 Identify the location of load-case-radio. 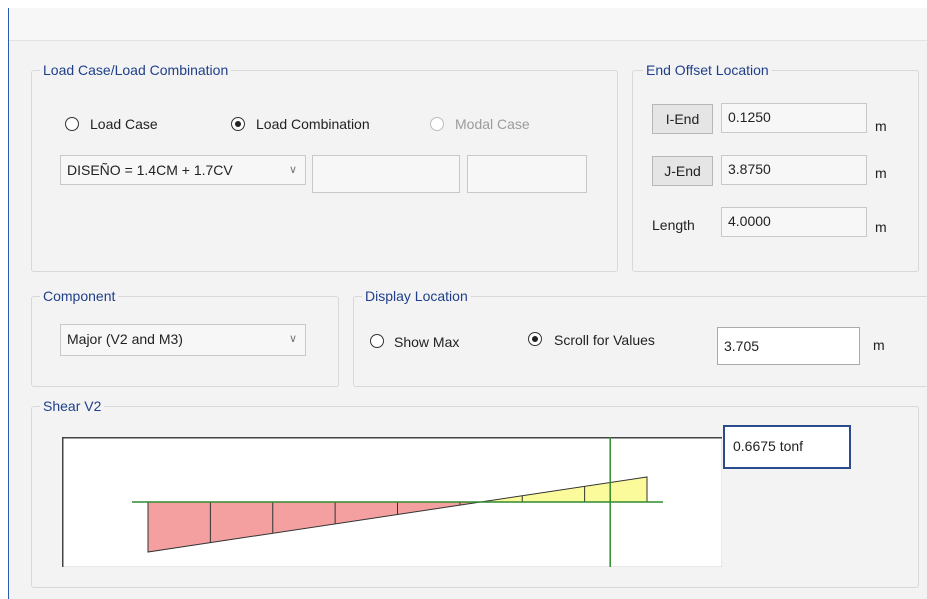
(72, 124).